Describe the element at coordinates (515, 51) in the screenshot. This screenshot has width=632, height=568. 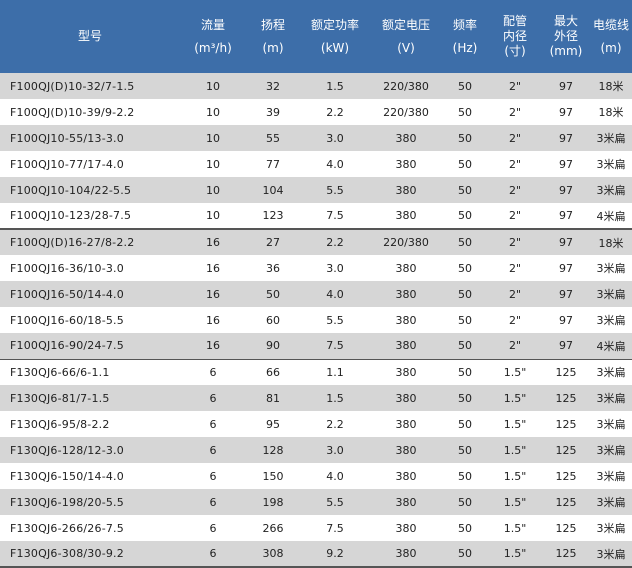
I see `header-pipe-diameter-line: (寸)` at that location.